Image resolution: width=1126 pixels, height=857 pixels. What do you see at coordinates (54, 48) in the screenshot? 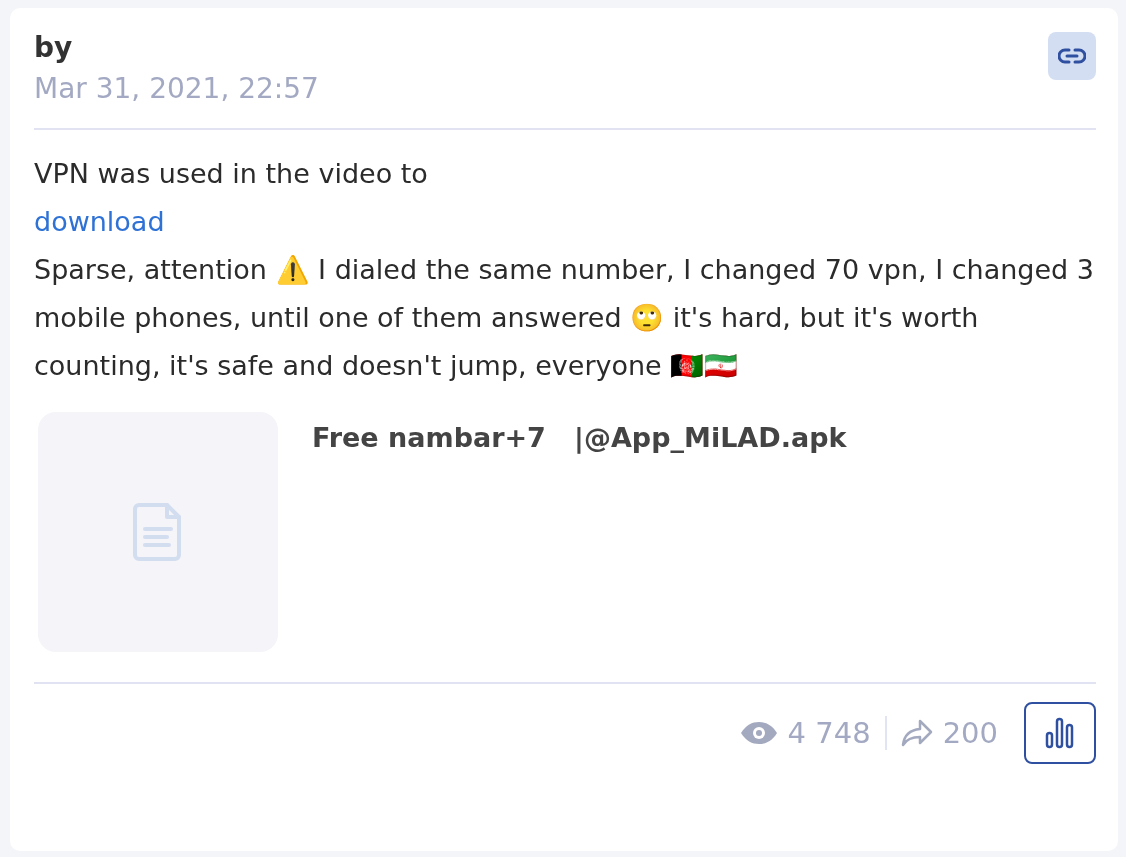
I see `author-label: by` at bounding box center [54, 48].